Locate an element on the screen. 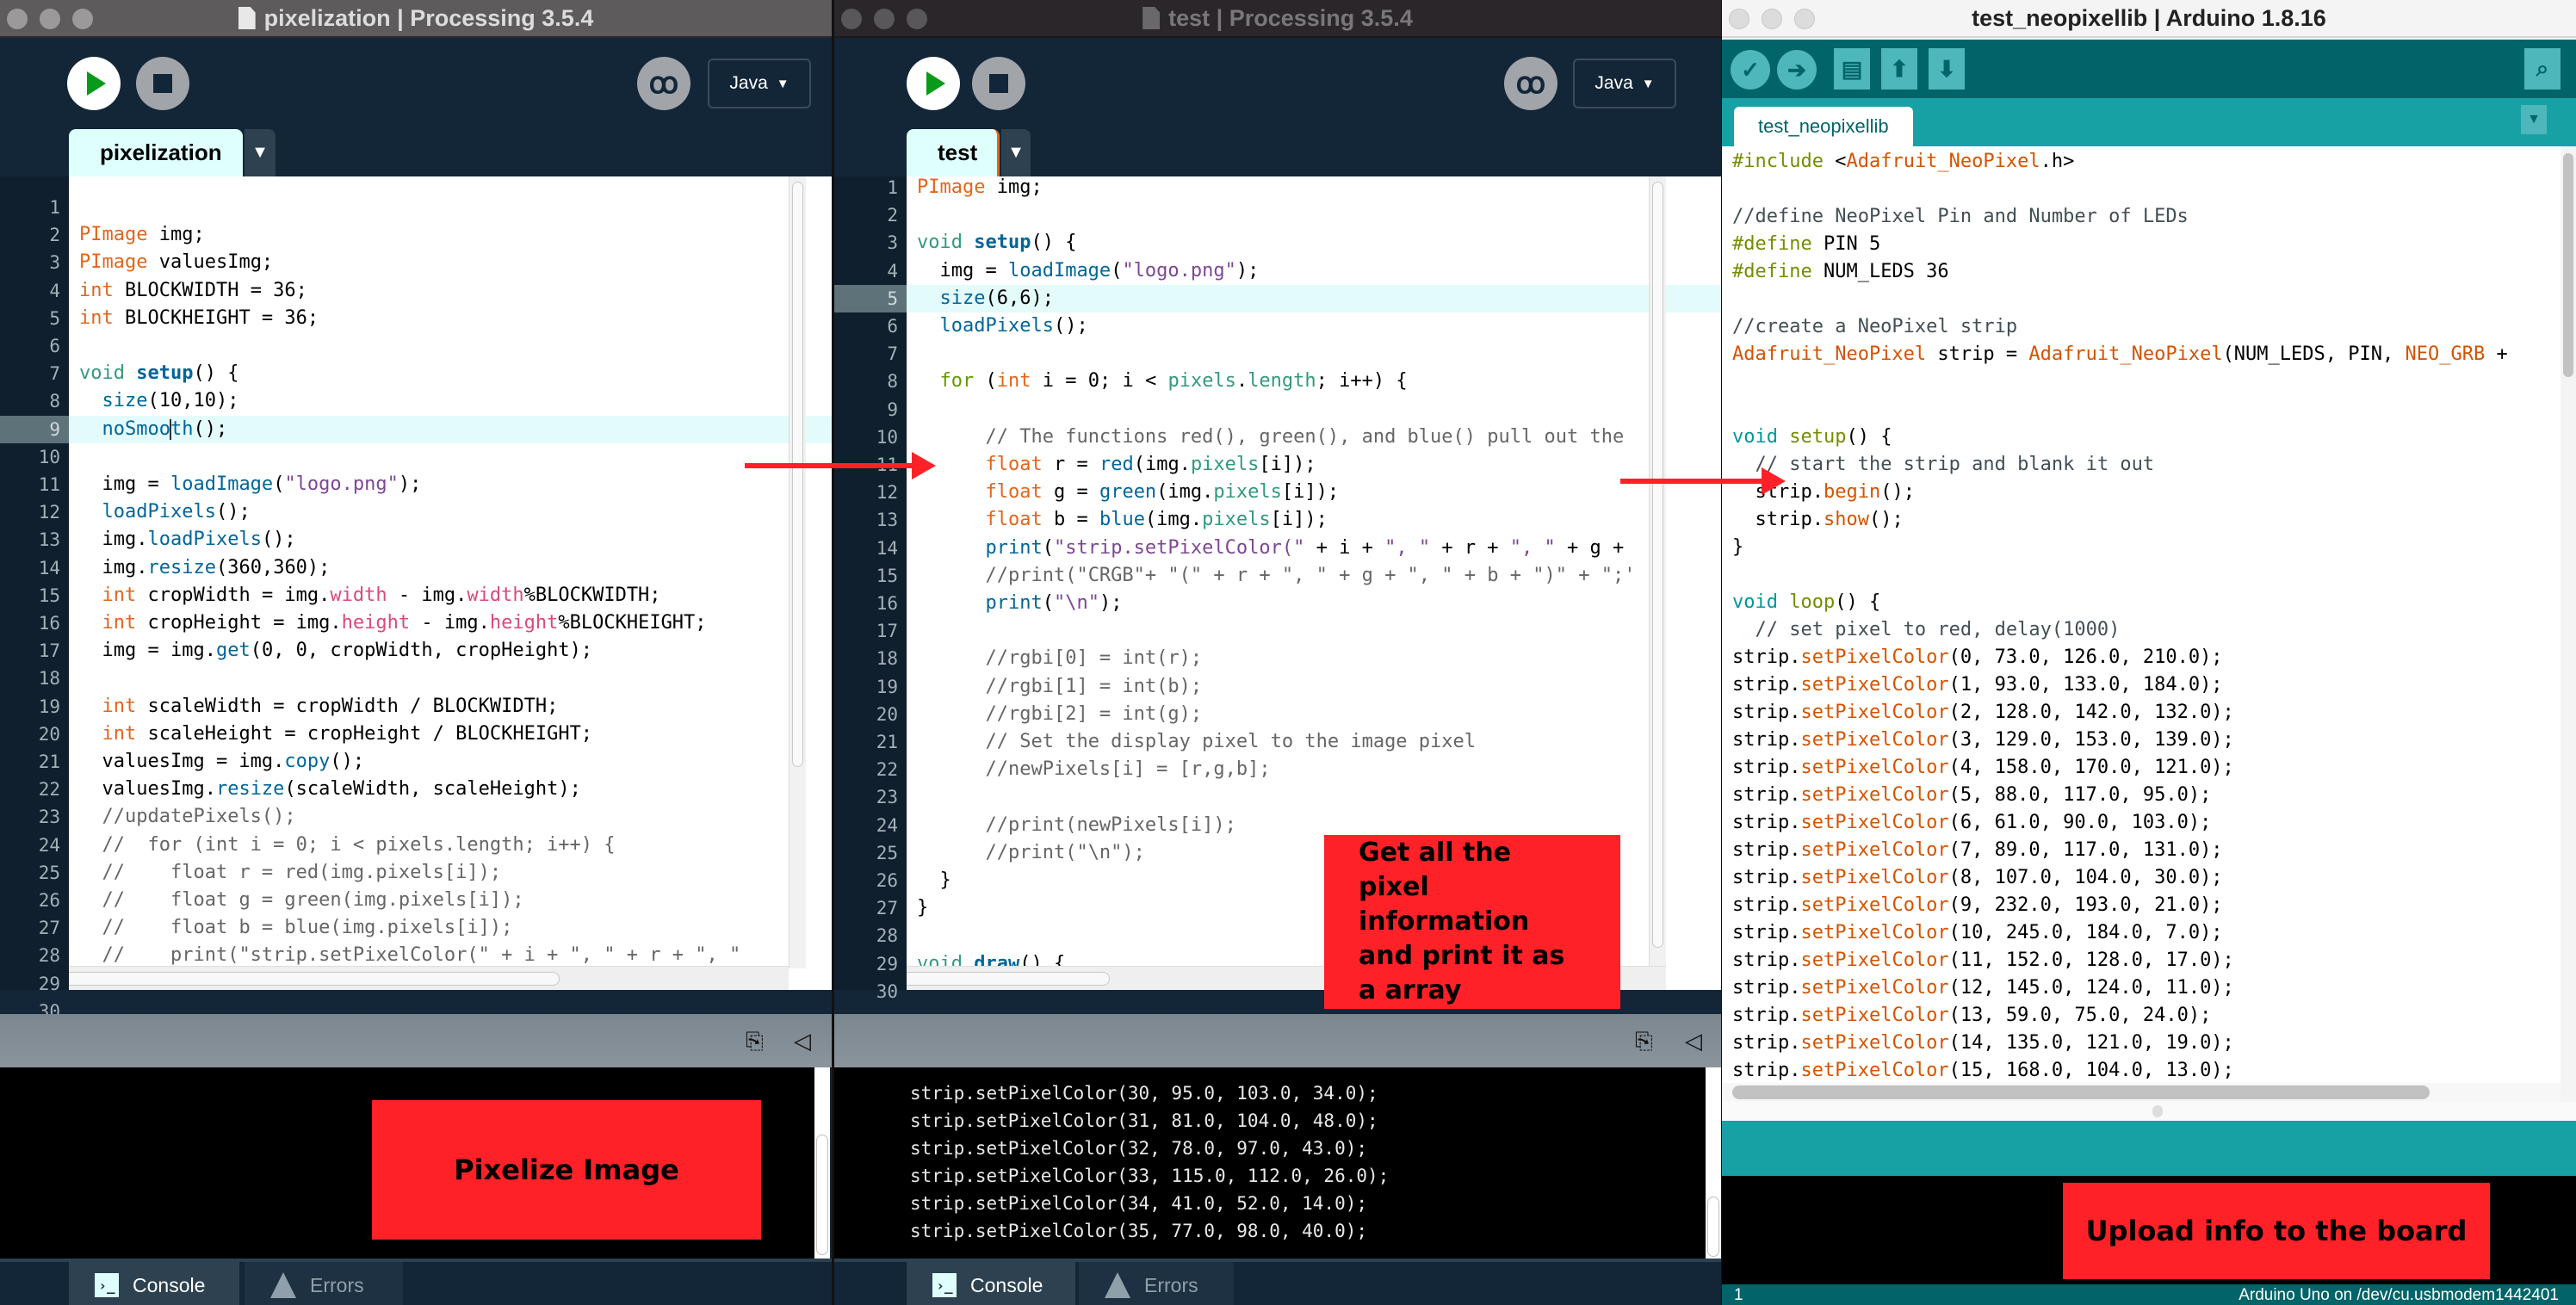 Image resolution: width=2576 pixels, height=1305 pixels. code-line: //rgbi[1] = int(b); is located at coordinates (1314, 687).